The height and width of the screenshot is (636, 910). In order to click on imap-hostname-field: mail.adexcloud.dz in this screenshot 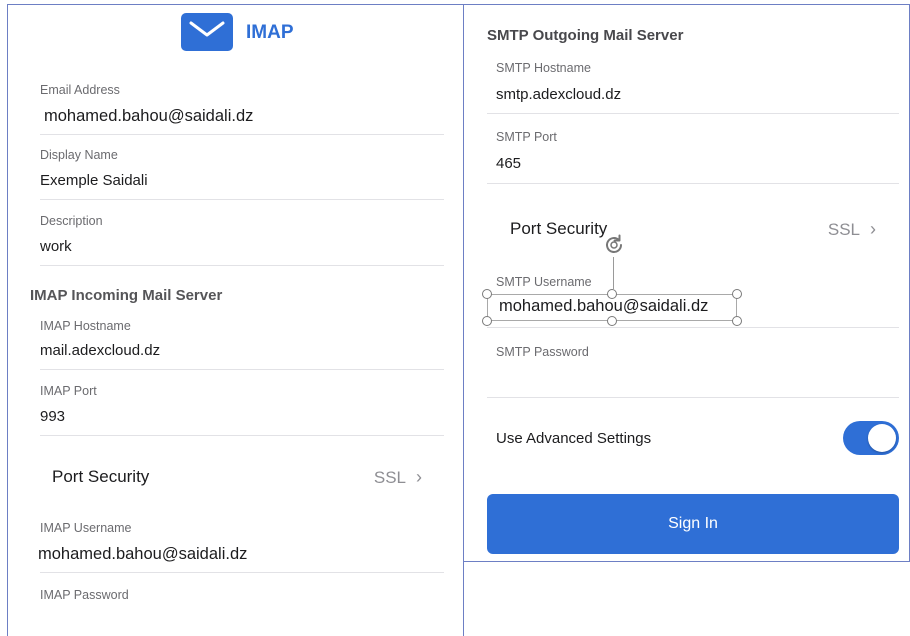, I will do `click(100, 350)`.